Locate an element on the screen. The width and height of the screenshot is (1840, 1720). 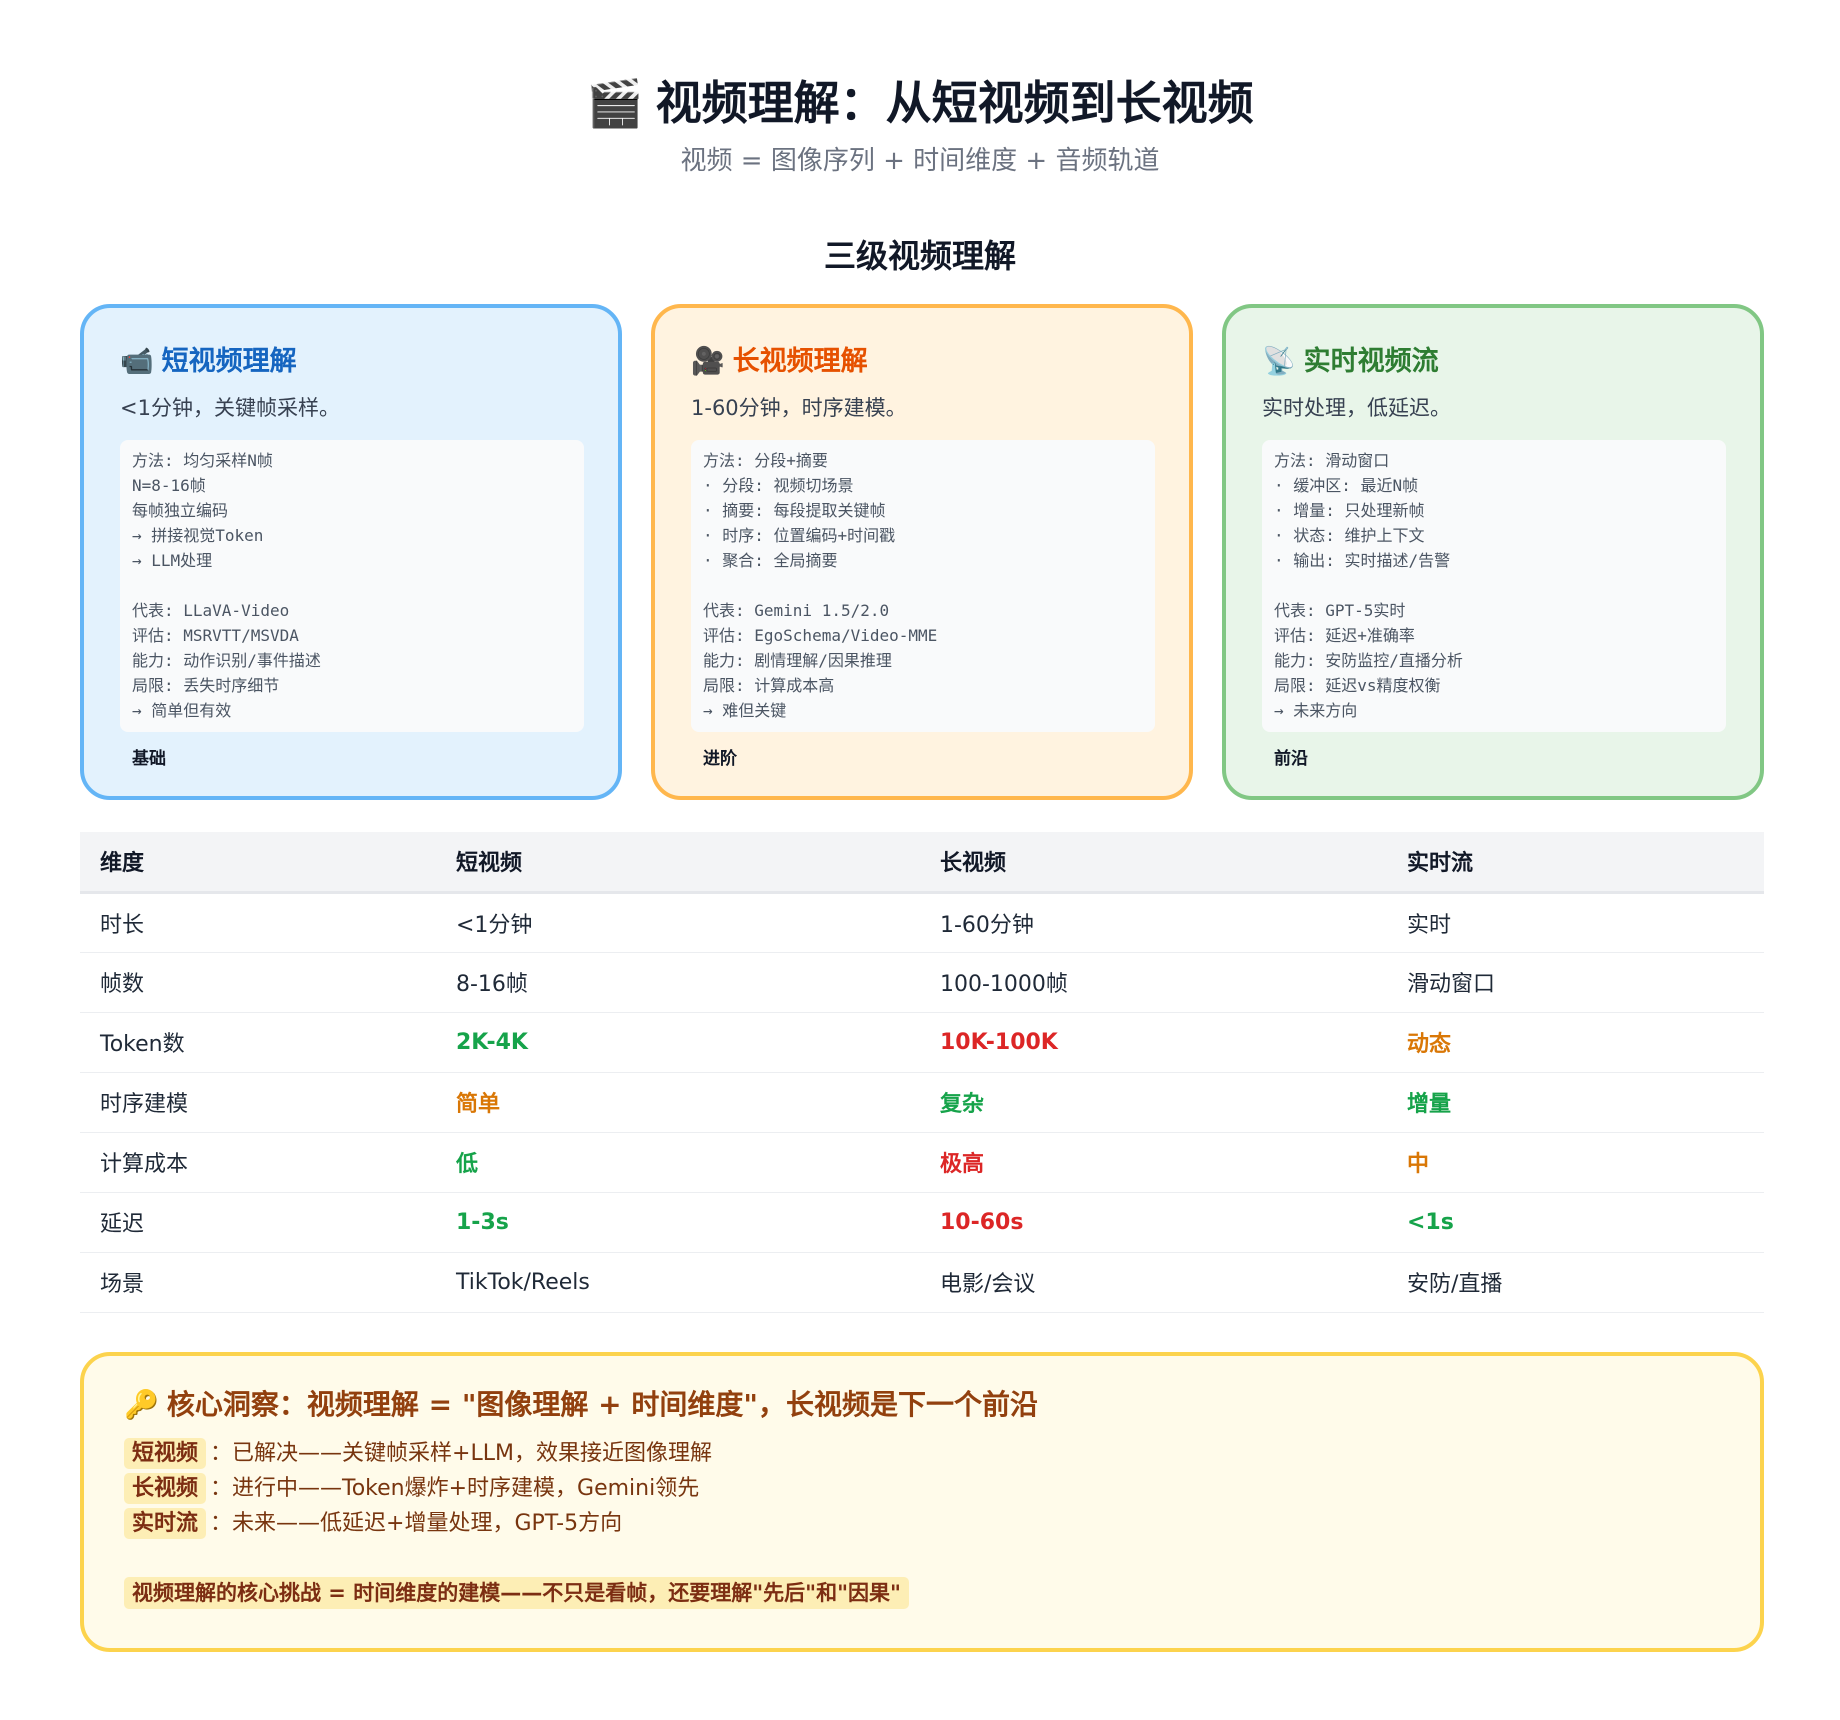
card-detail-line: 能力: 安防监控/直播分析 is located at coordinates (1368, 660).